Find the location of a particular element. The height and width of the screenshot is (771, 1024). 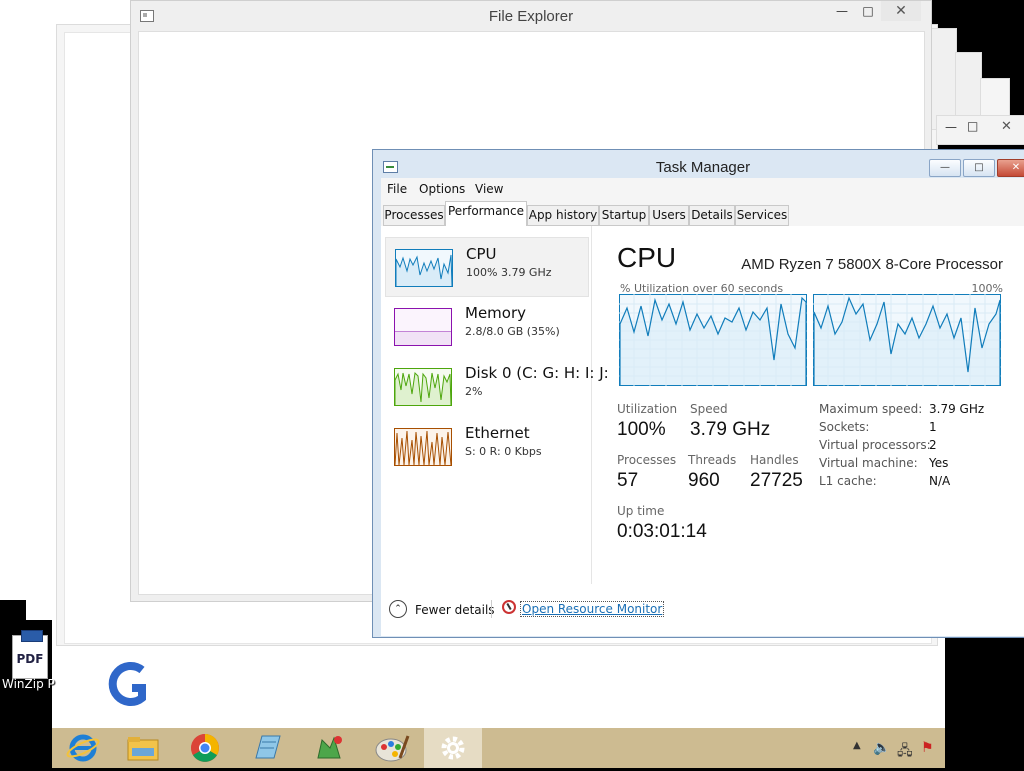

internet-explorer-icon is located at coordinates (83, 748).